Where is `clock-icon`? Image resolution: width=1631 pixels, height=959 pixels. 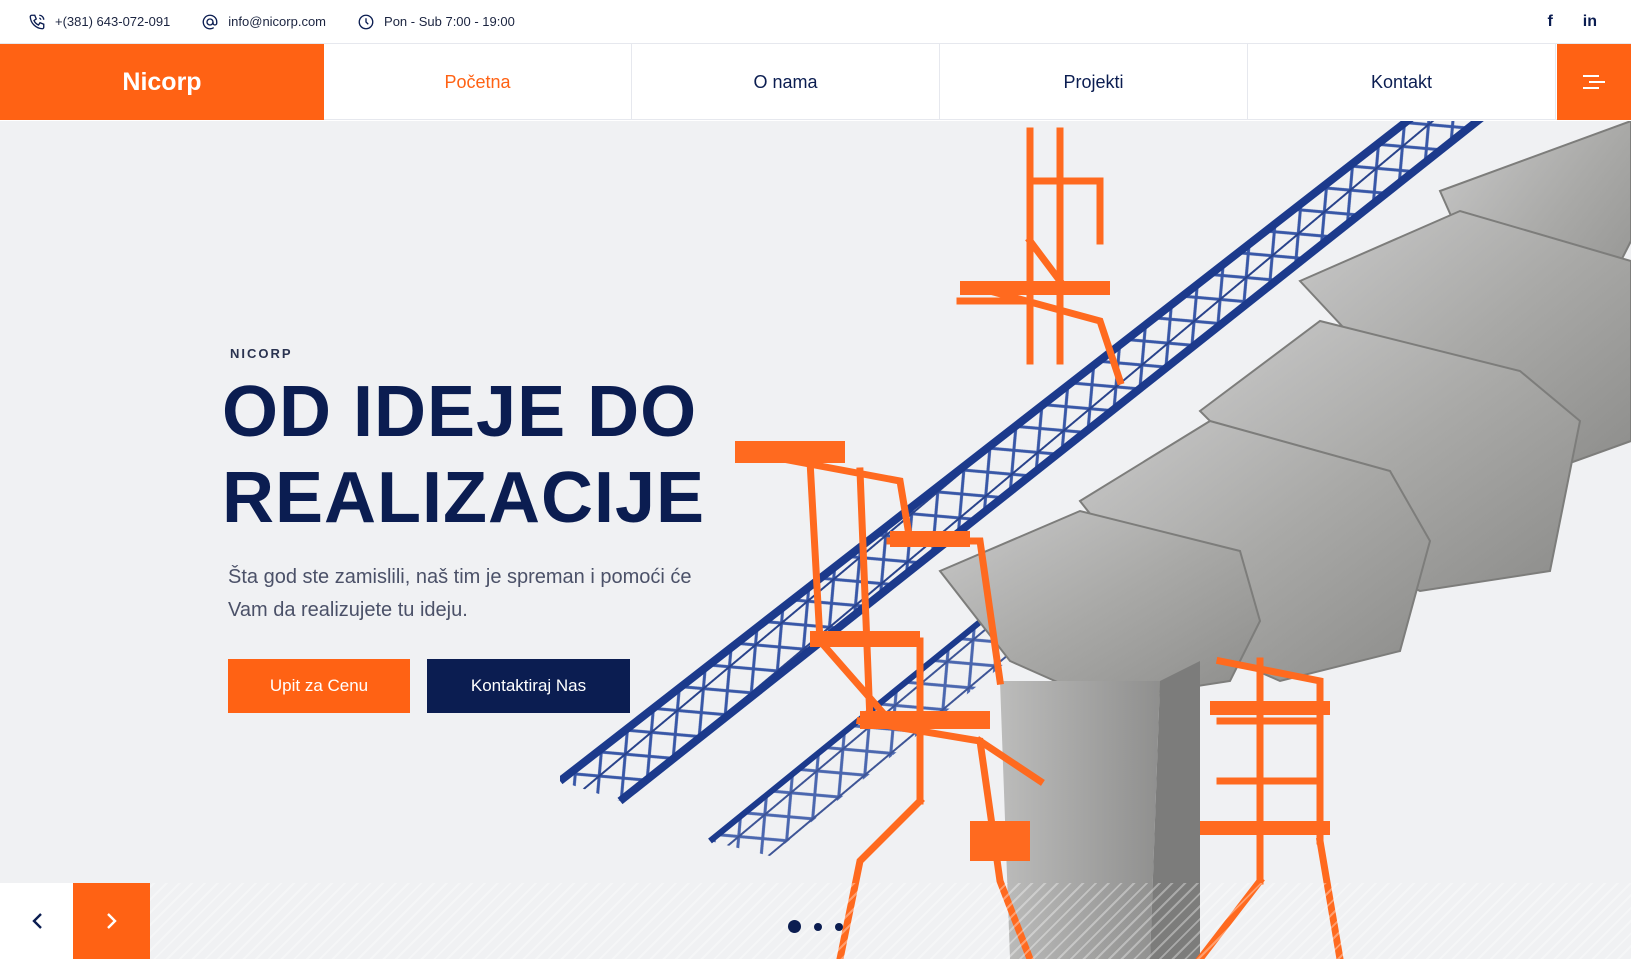
clock-icon is located at coordinates (366, 21).